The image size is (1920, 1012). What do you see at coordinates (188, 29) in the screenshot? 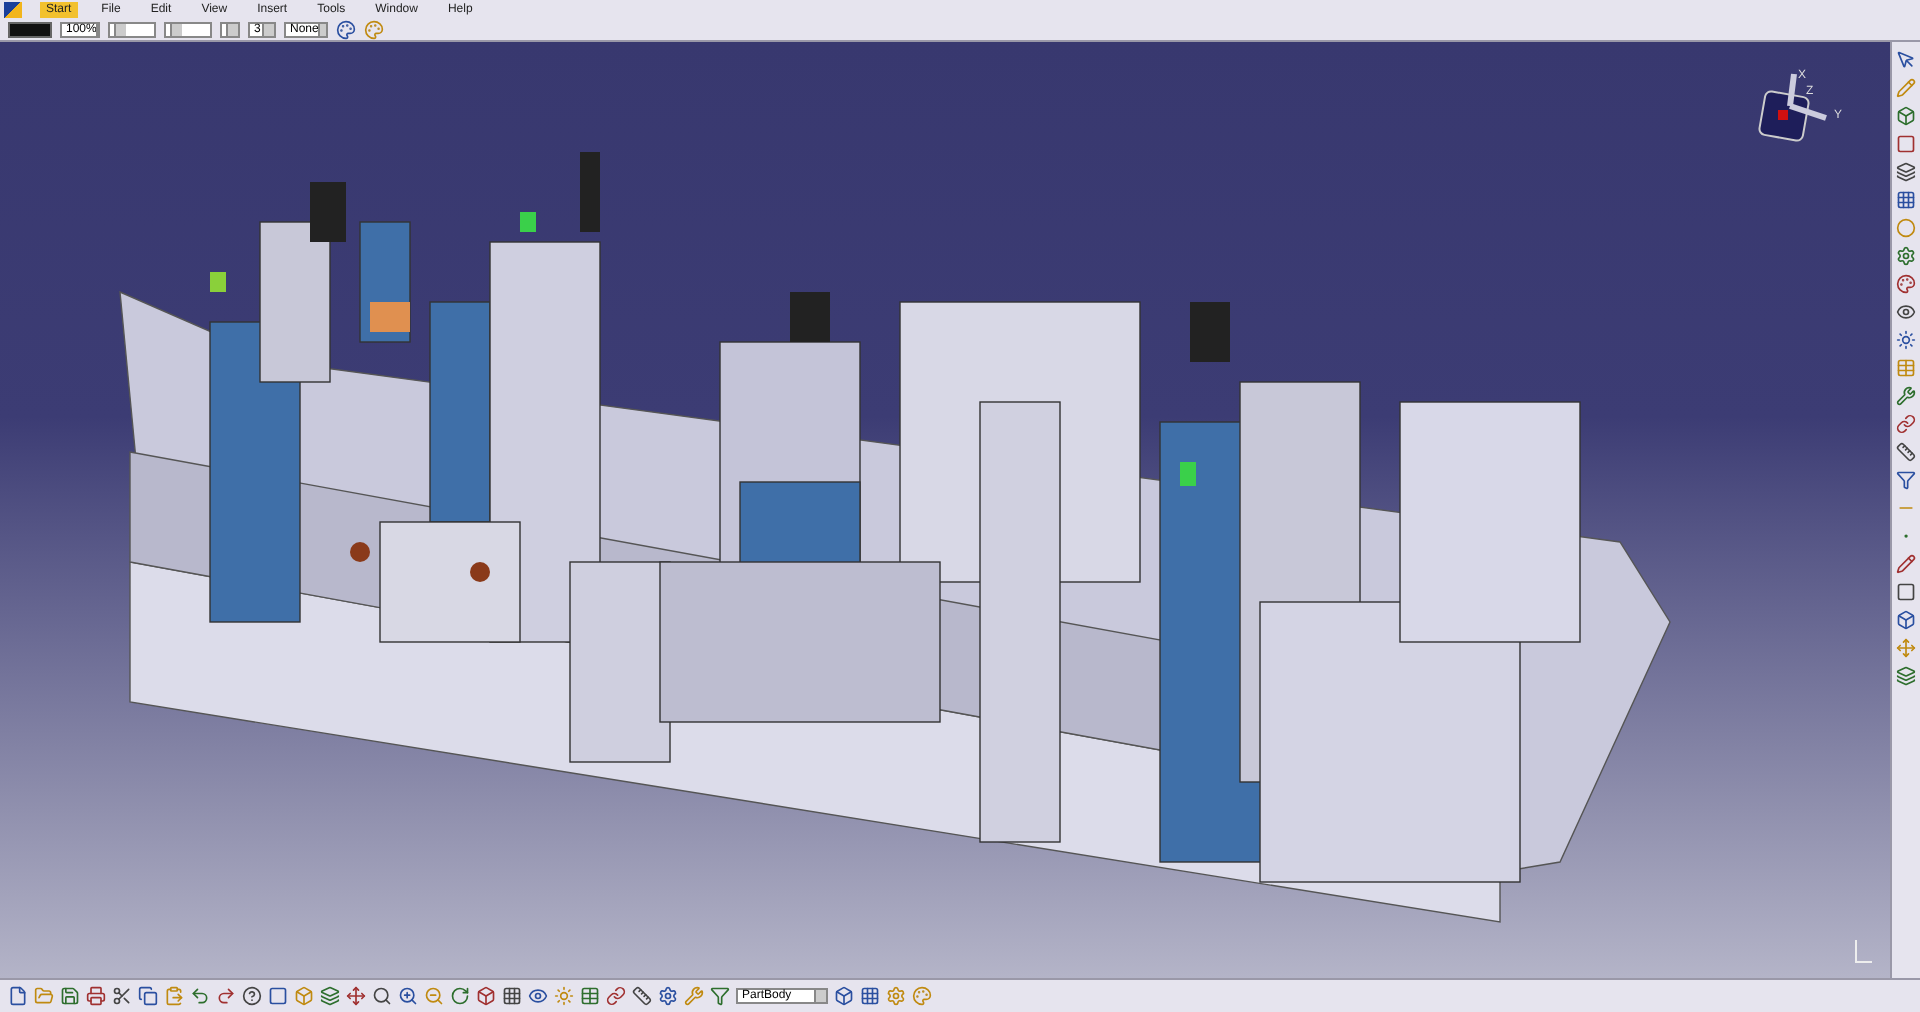
I see `line-weight-dropdown` at bounding box center [188, 29].